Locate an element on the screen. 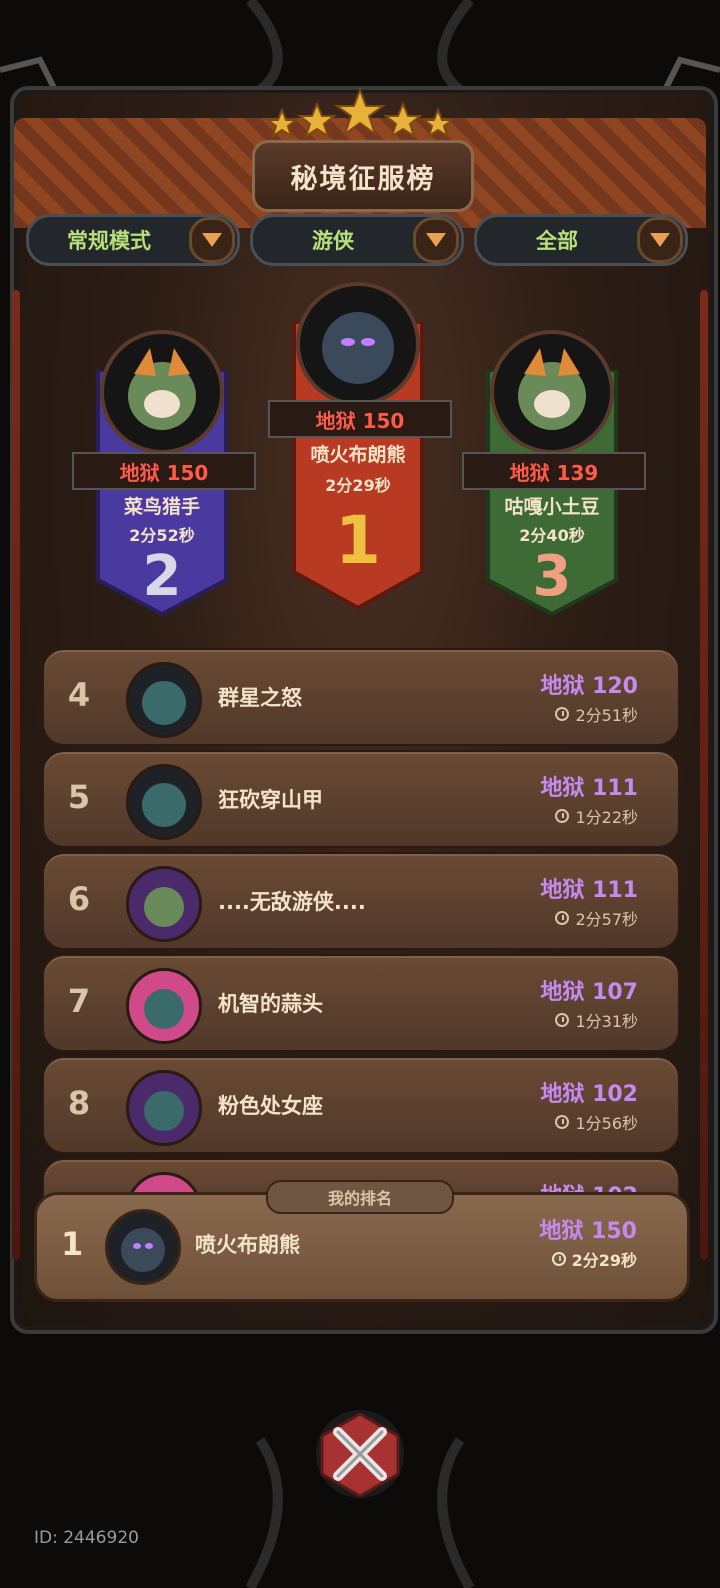  row-time-text: 1分56秒 is located at coordinates (606, 1123).